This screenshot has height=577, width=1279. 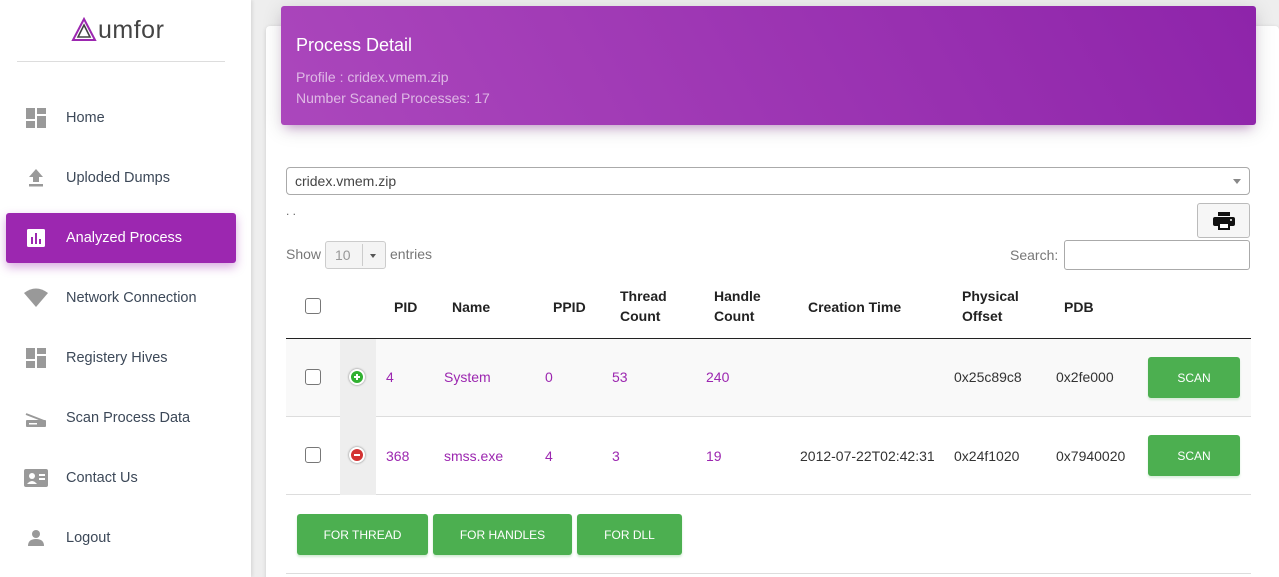 What do you see at coordinates (357, 455) in the screenshot?
I see `collapse-minus-icon` at bounding box center [357, 455].